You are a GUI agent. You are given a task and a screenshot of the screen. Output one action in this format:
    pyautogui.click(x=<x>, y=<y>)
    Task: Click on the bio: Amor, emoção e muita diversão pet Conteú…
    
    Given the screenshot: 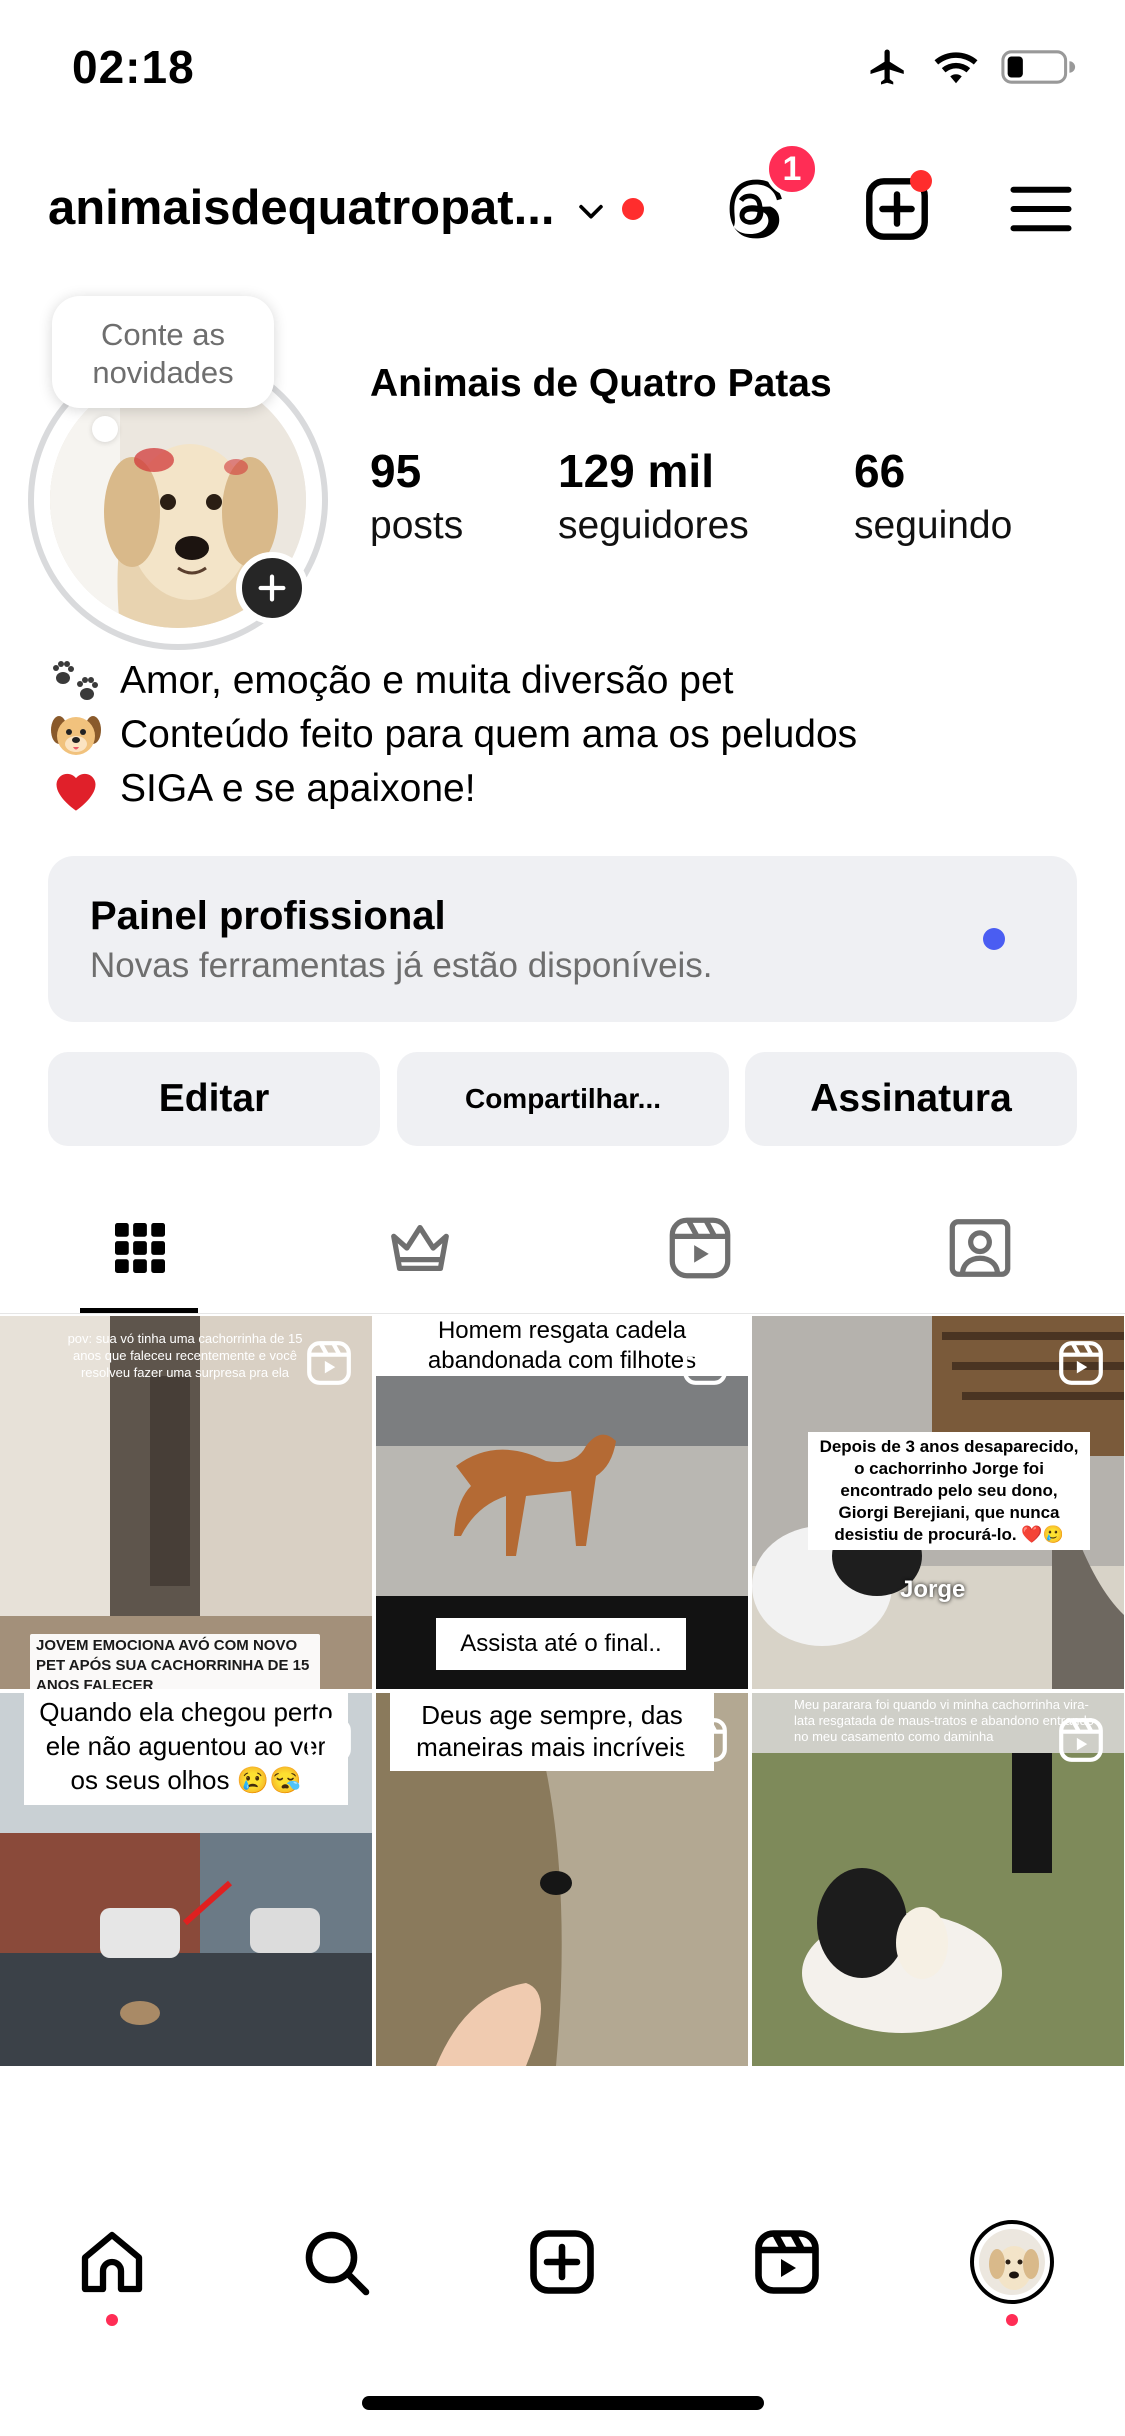 What is the action you would take?
    pyautogui.click(x=452, y=735)
    